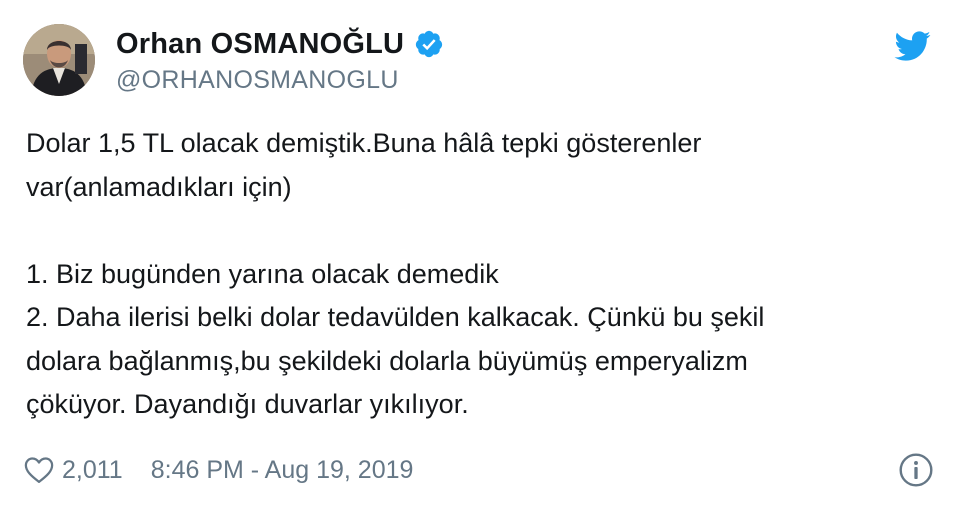  I want to click on author-name-row: Orhan OSMANOĞLU, so click(280, 44).